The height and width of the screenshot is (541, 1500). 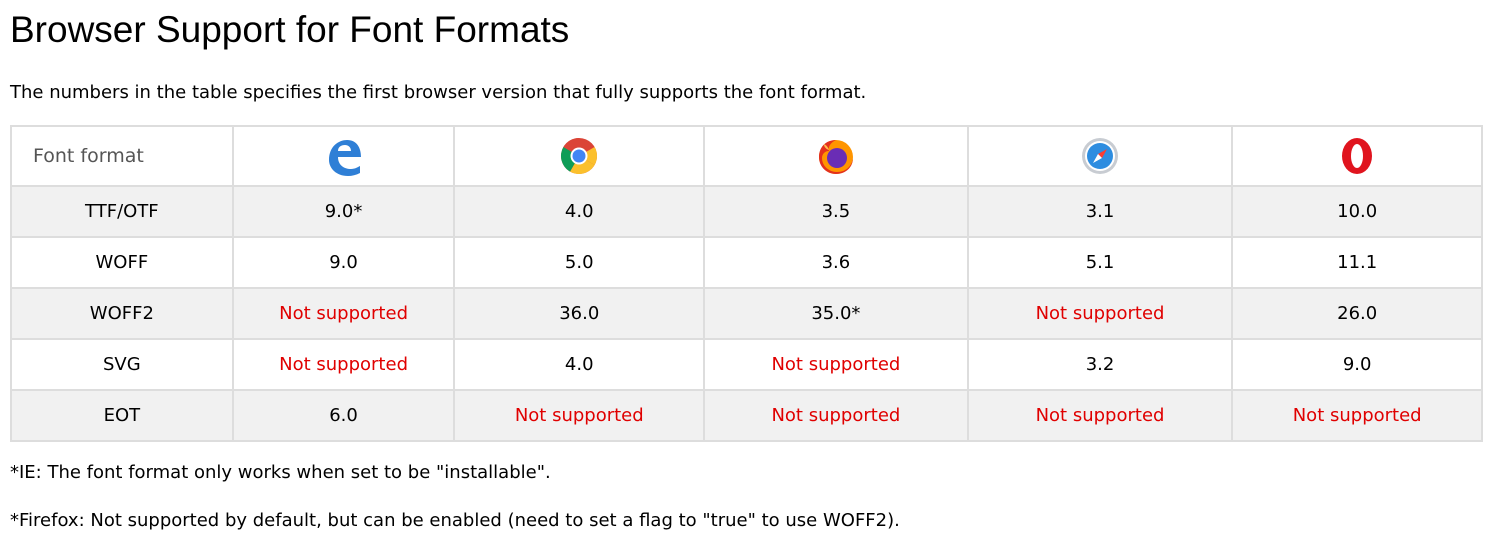 I want to click on row-header-format: TTF/OTF, so click(x=122, y=211).